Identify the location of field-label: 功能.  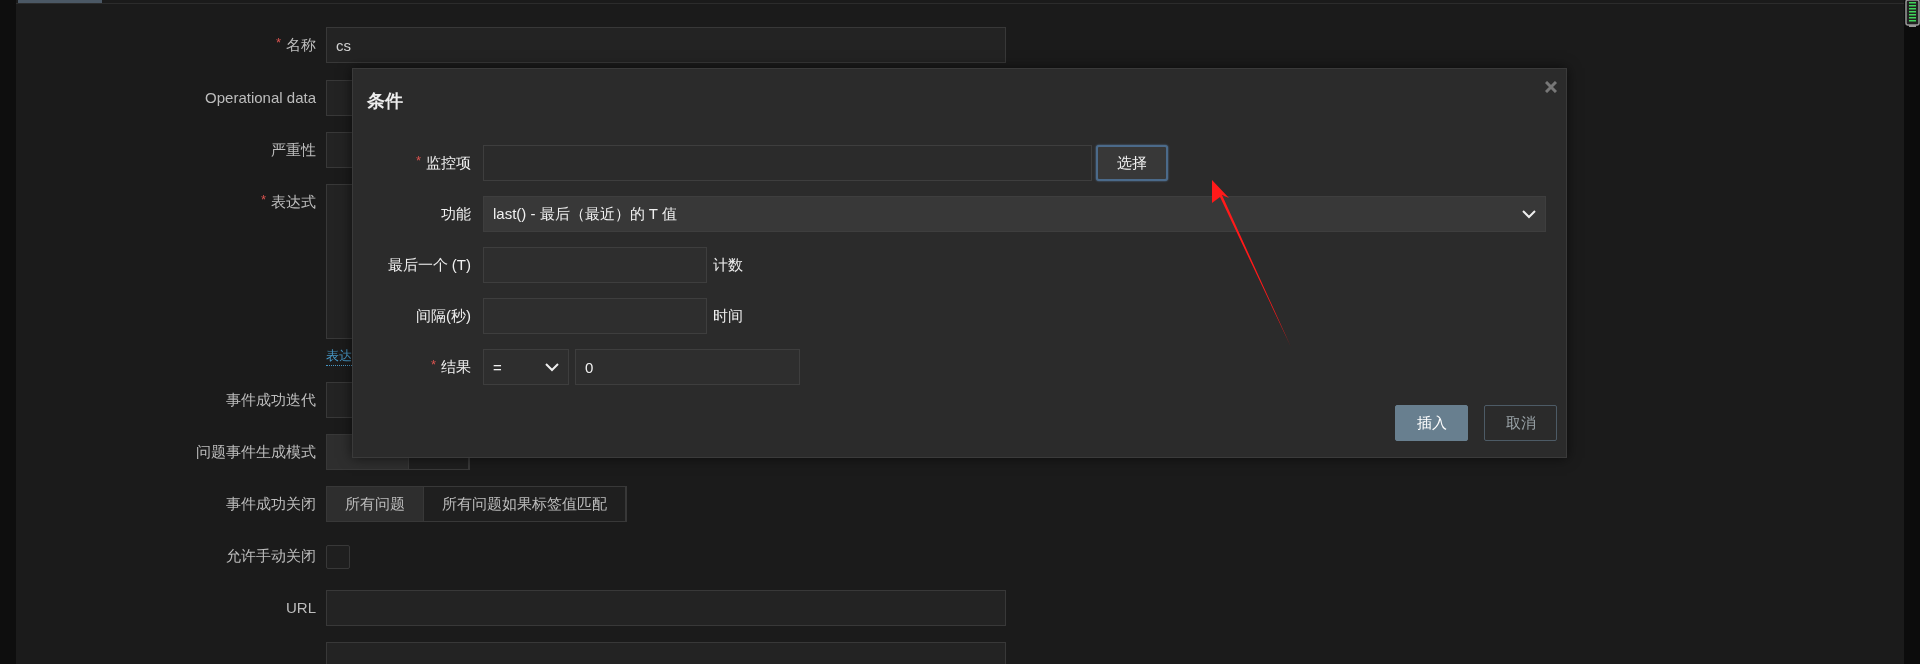
(456, 214).